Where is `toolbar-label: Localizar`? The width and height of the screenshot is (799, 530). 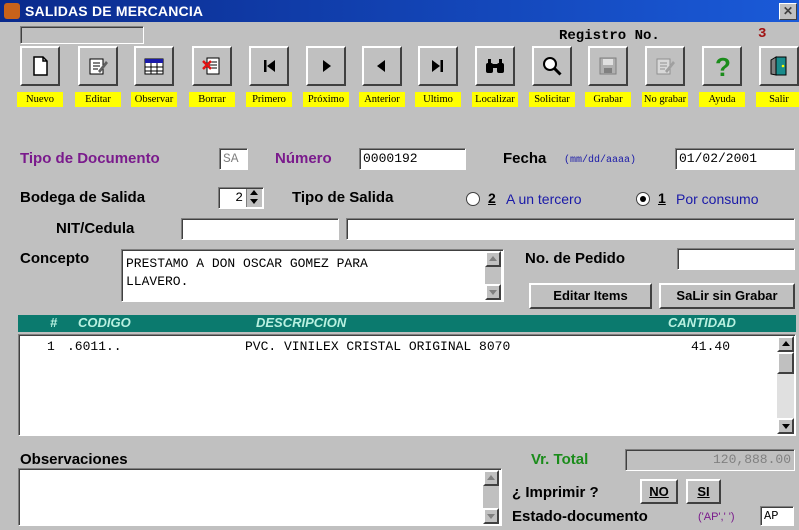 toolbar-label: Localizar is located at coordinates (495, 99).